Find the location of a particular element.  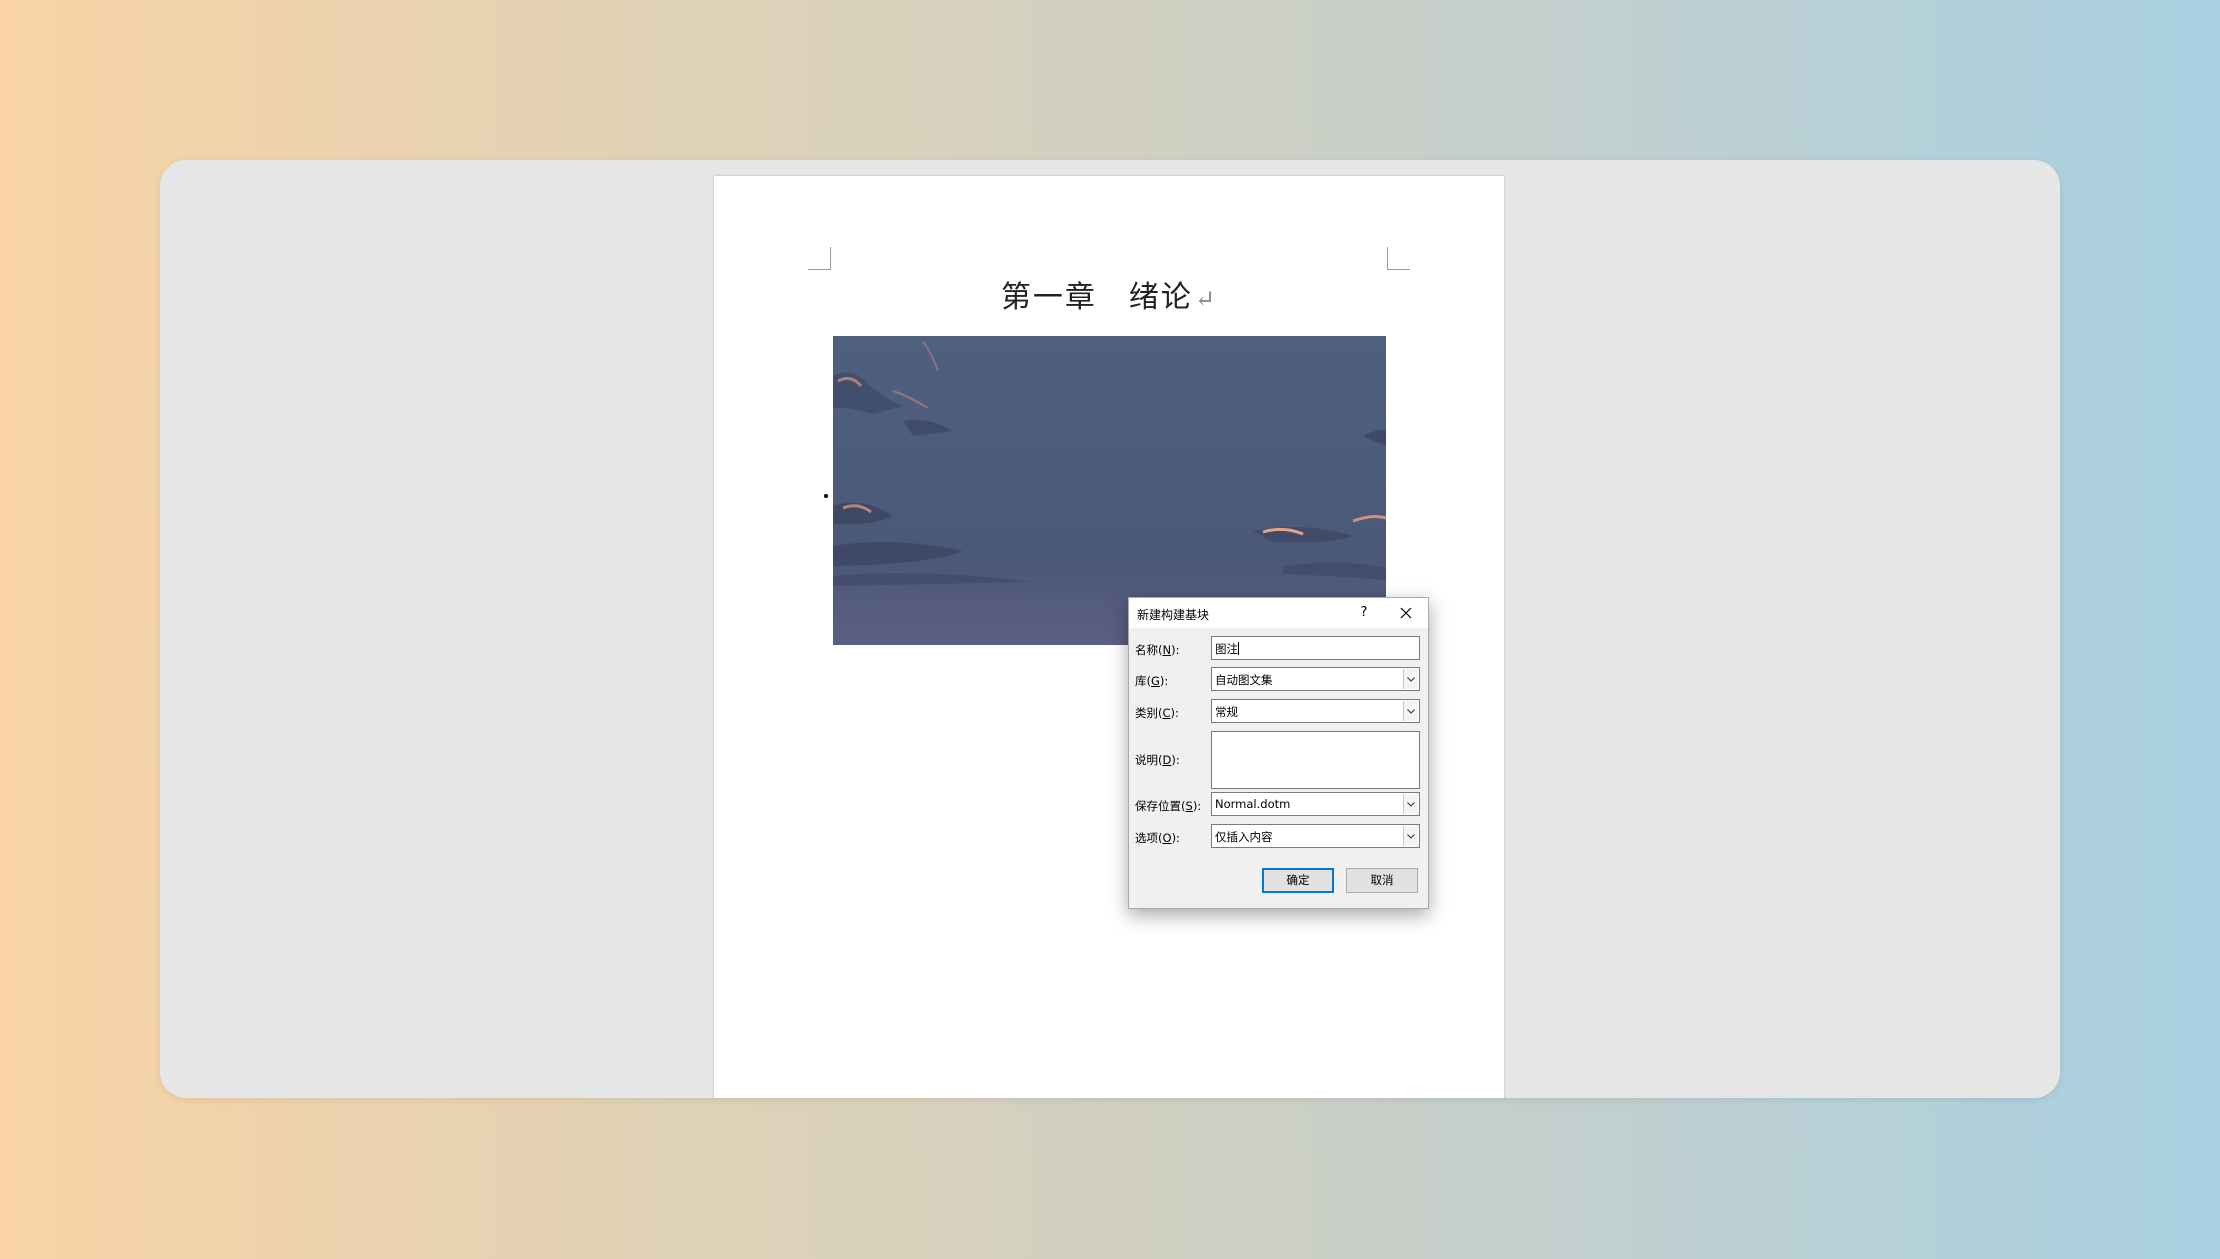

options-dropdown-arrow is located at coordinates (1410, 836).